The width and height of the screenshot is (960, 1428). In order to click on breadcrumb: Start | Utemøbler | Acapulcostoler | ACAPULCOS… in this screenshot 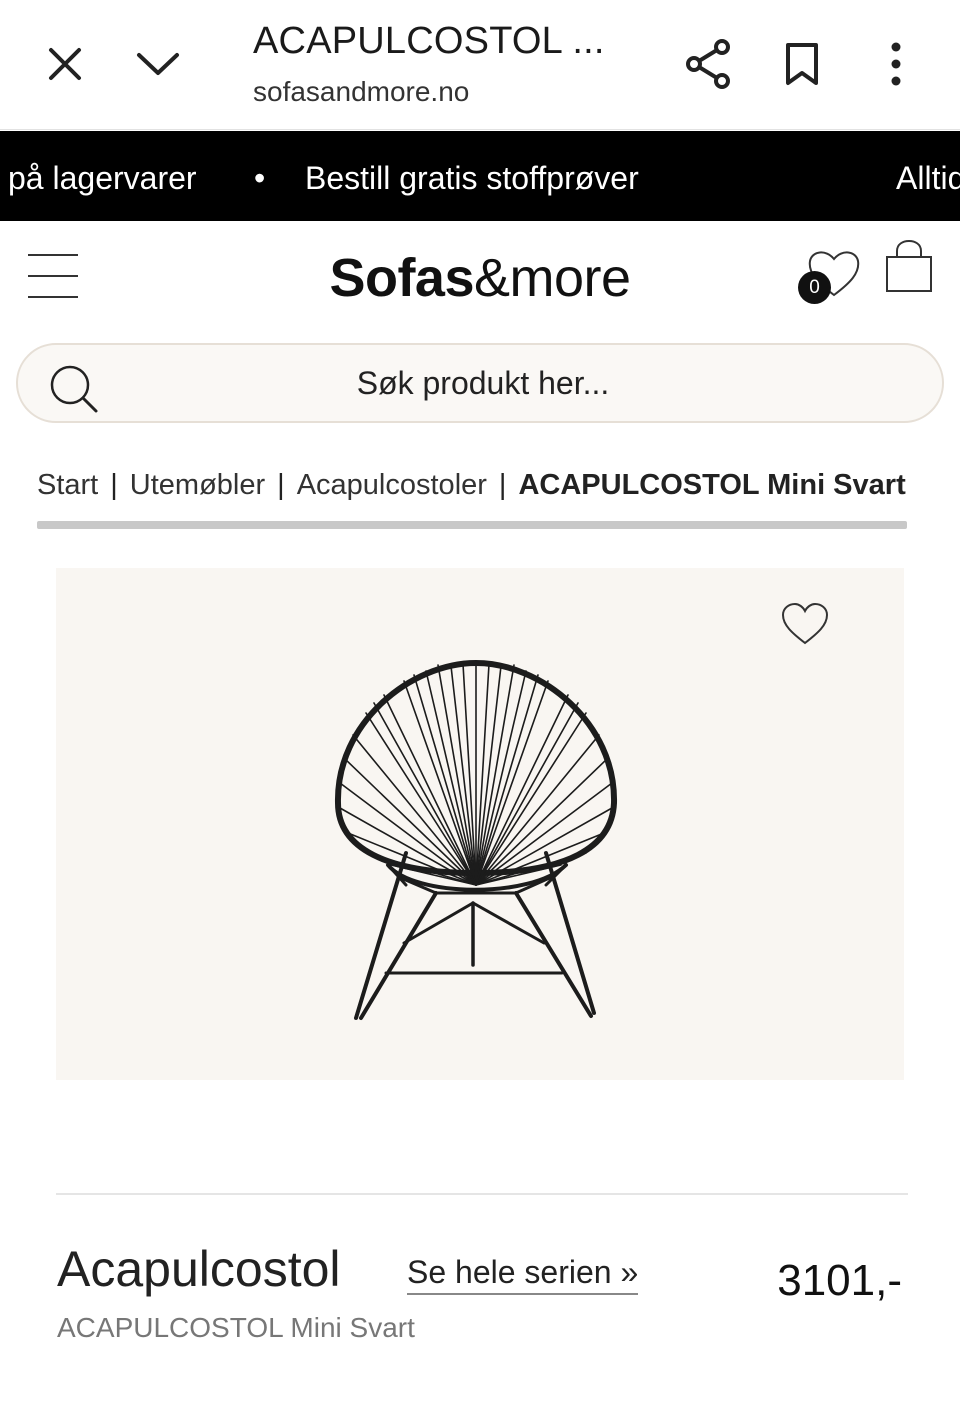, I will do `click(477, 485)`.